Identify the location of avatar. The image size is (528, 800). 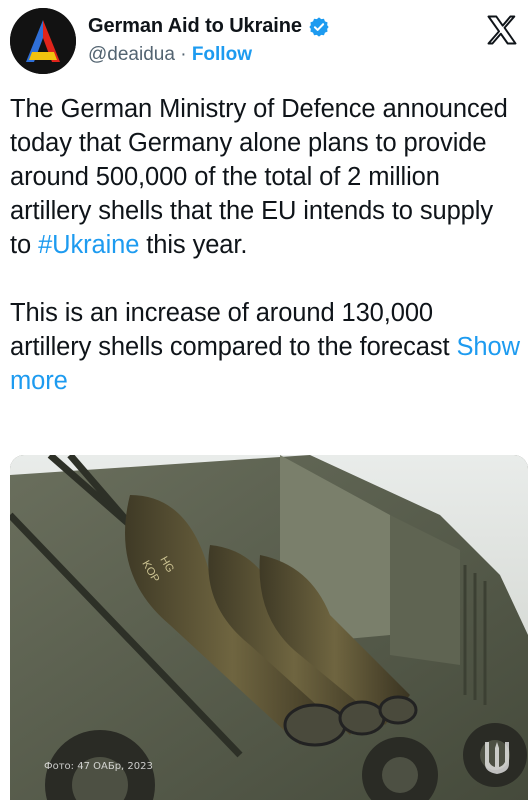
(43, 41).